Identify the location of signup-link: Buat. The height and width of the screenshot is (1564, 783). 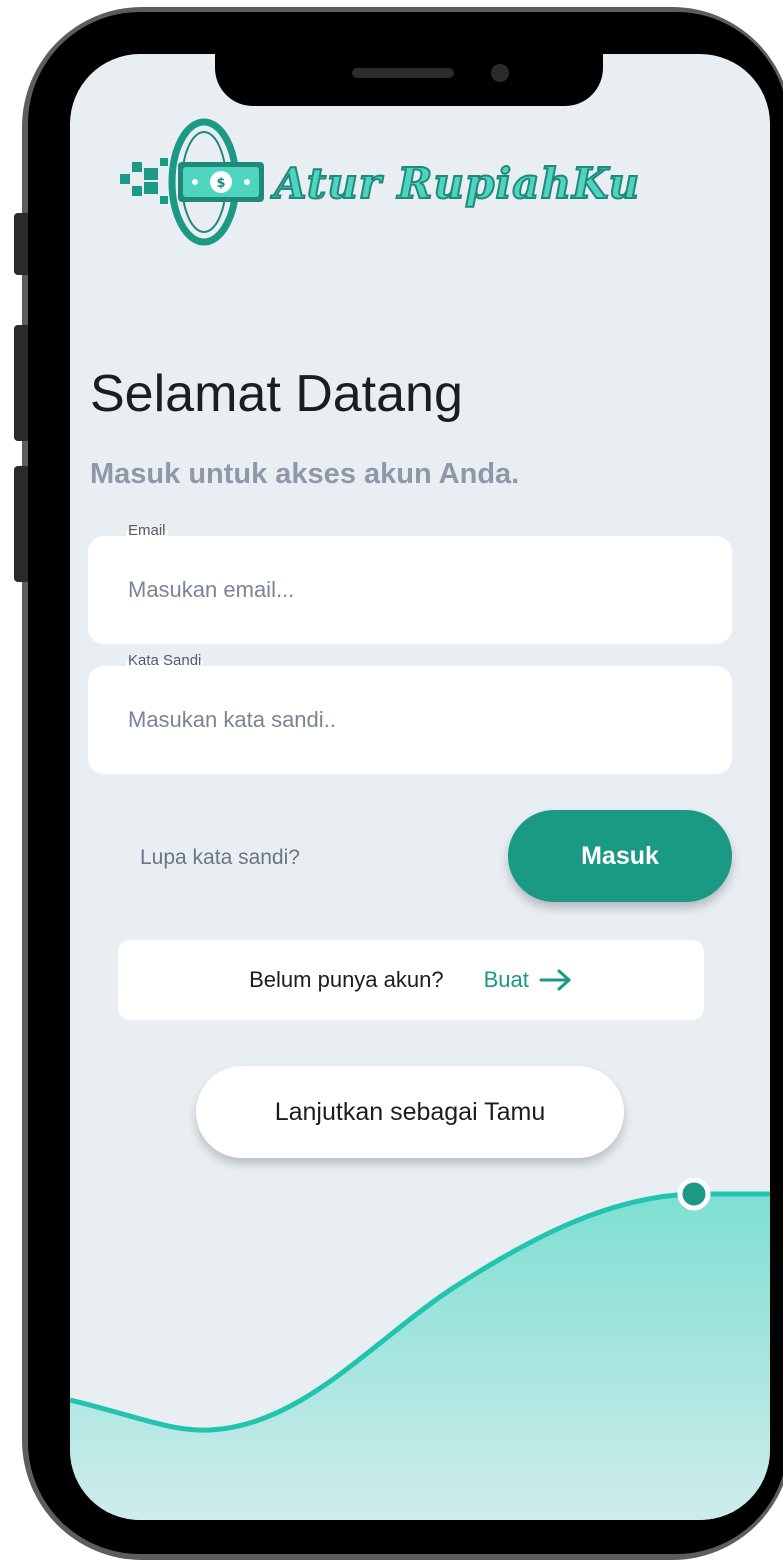
(528, 980).